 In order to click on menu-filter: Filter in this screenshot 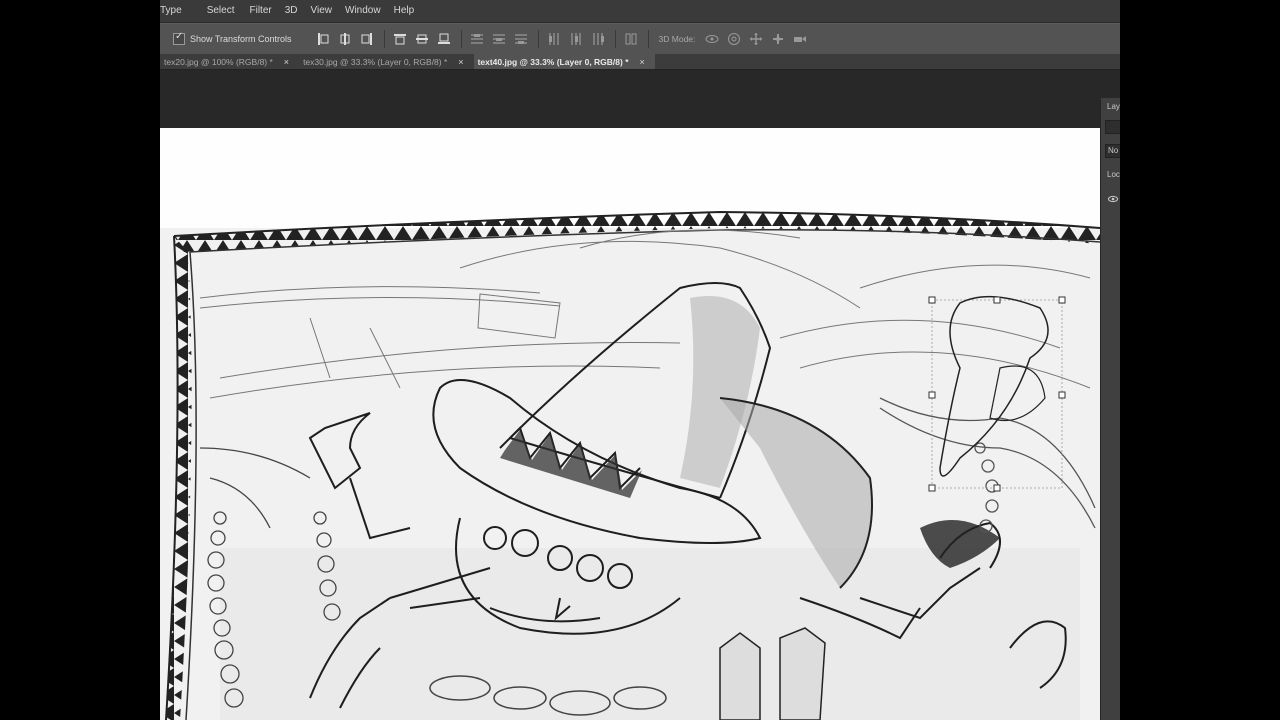, I will do `click(261, 11)`.